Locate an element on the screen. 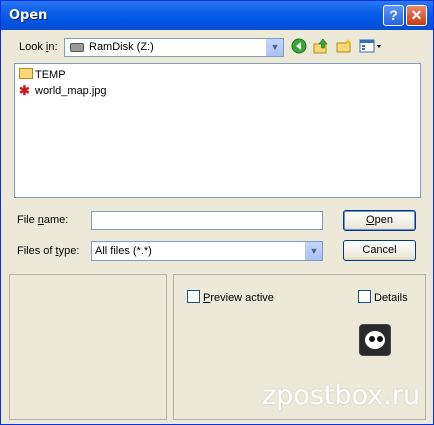 This screenshot has height=425, width=434. back-icon is located at coordinates (299, 47).